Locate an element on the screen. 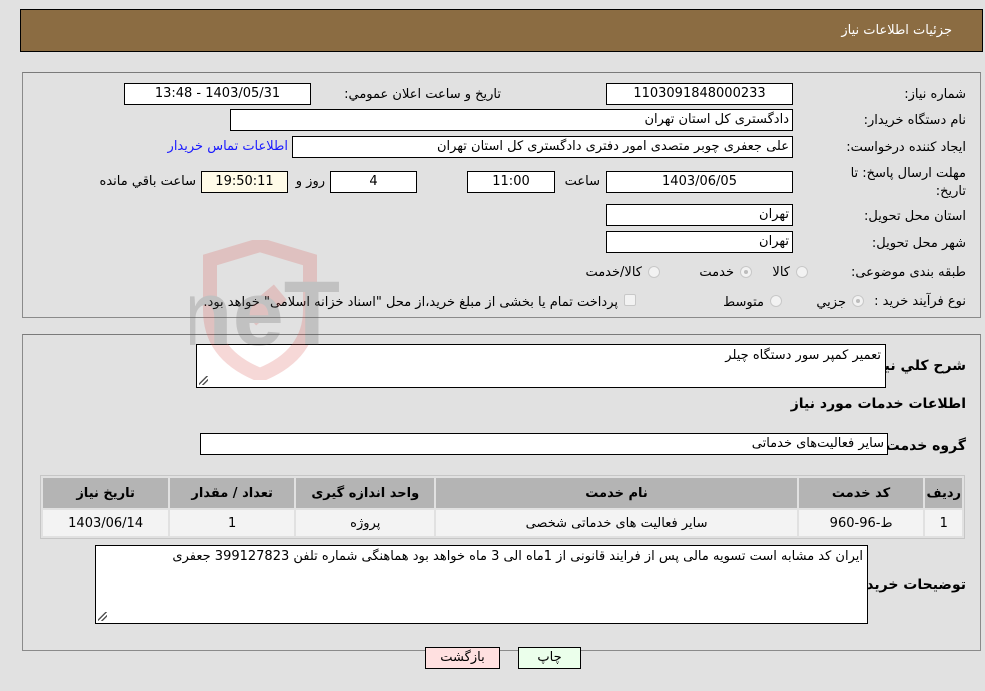  announce-field: 1403/05/31 - 13:48 is located at coordinates (217, 94).